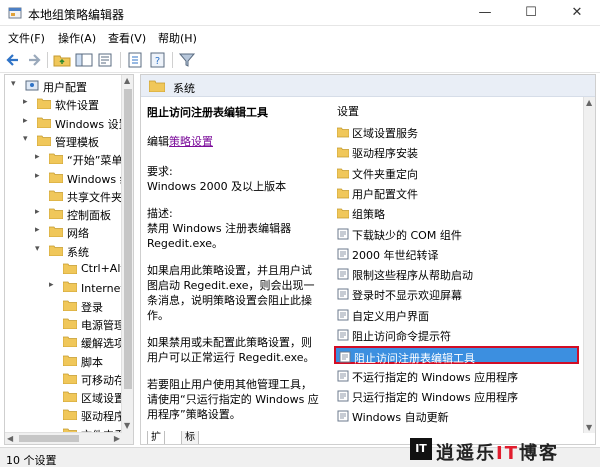 This screenshot has height=467, width=600. Describe the element at coordinates (456, 213) in the screenshot. I see `settings-folder-row: 组策略` at that location.